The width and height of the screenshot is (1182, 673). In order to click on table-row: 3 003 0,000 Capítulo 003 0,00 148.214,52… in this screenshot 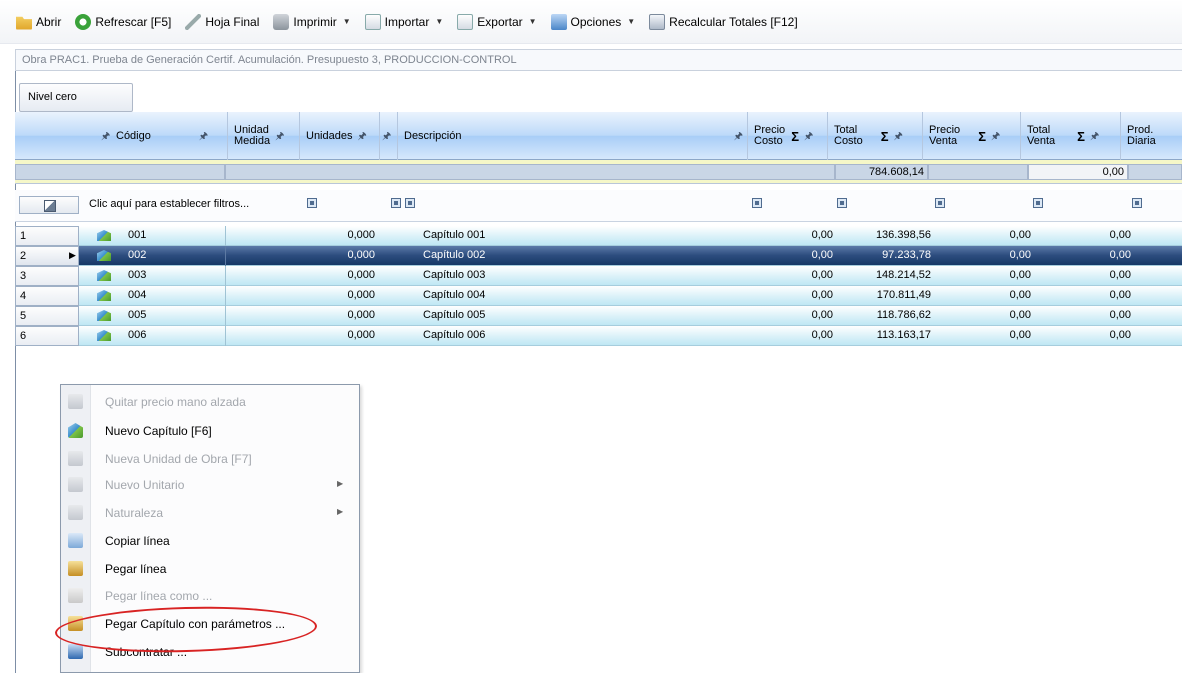, I will do `click(598, 276)`.